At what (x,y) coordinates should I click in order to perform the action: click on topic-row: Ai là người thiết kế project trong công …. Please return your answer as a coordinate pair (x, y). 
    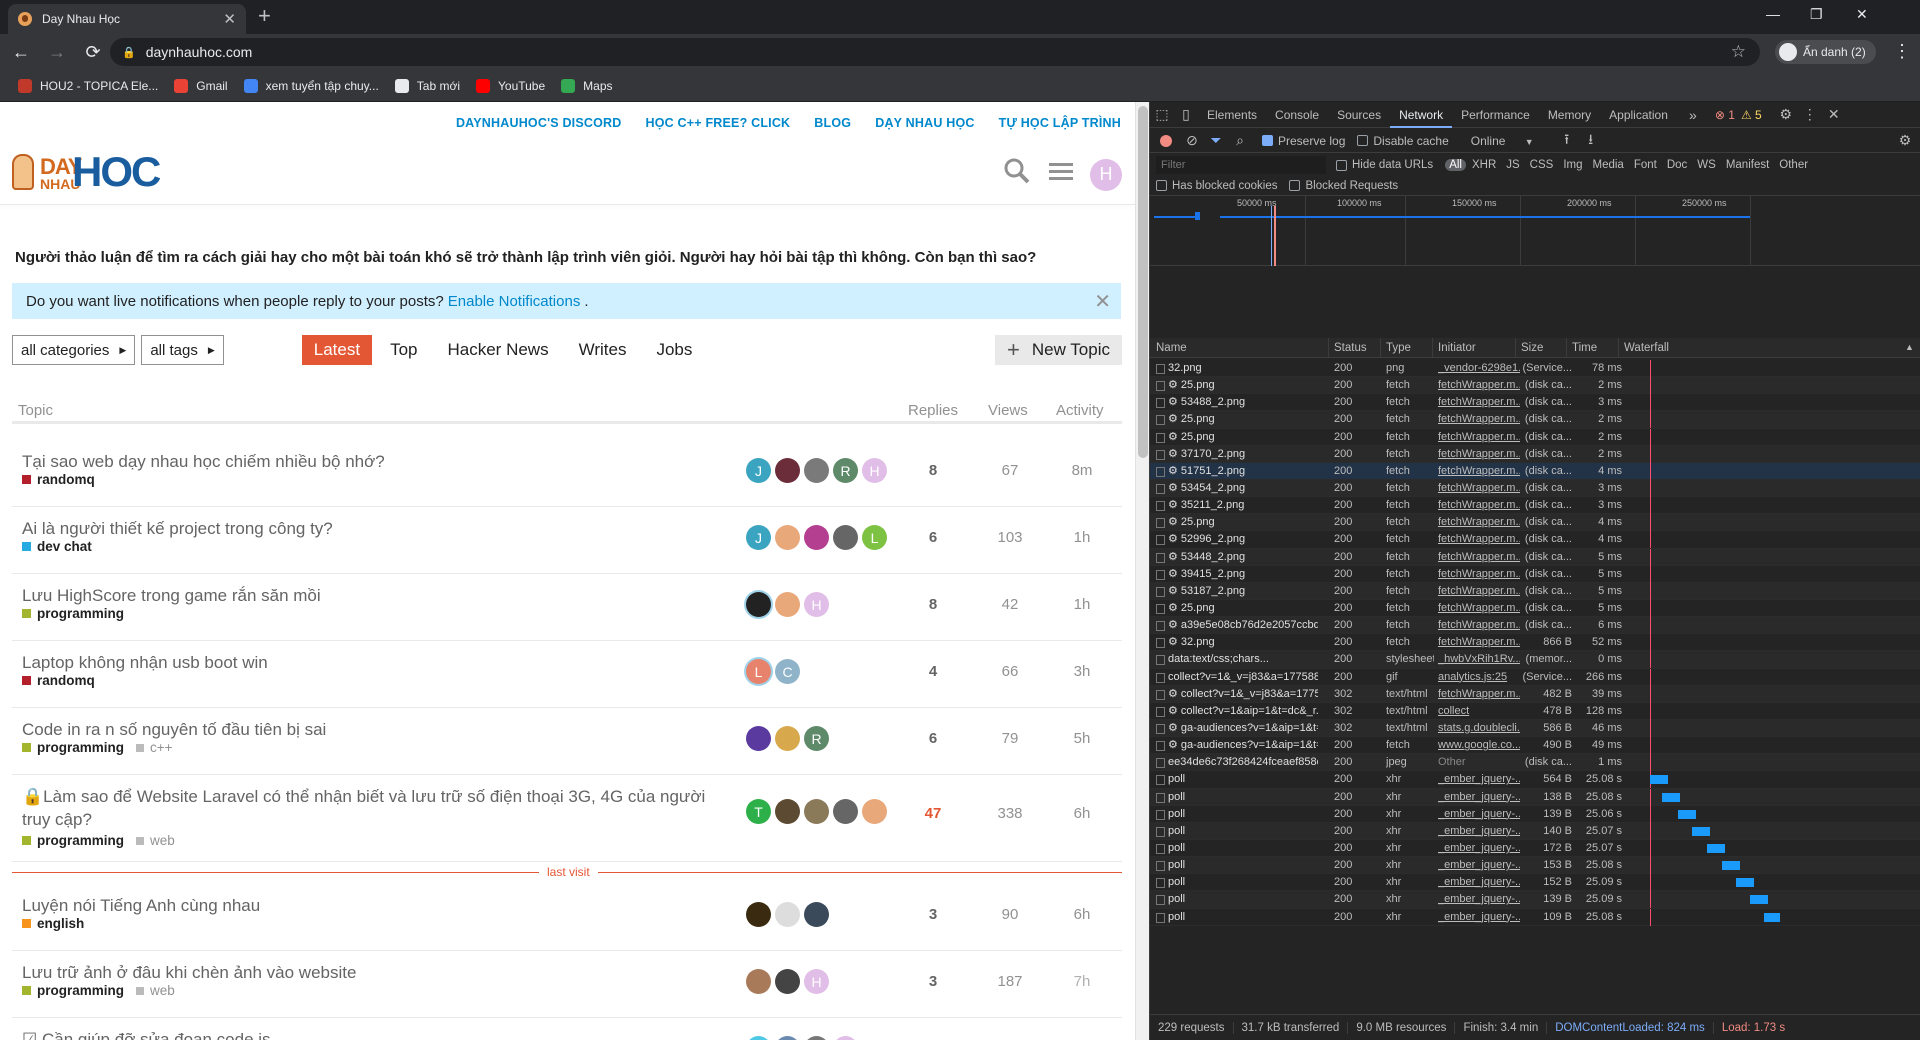
    Looking at the image, I should click on (567, 540).